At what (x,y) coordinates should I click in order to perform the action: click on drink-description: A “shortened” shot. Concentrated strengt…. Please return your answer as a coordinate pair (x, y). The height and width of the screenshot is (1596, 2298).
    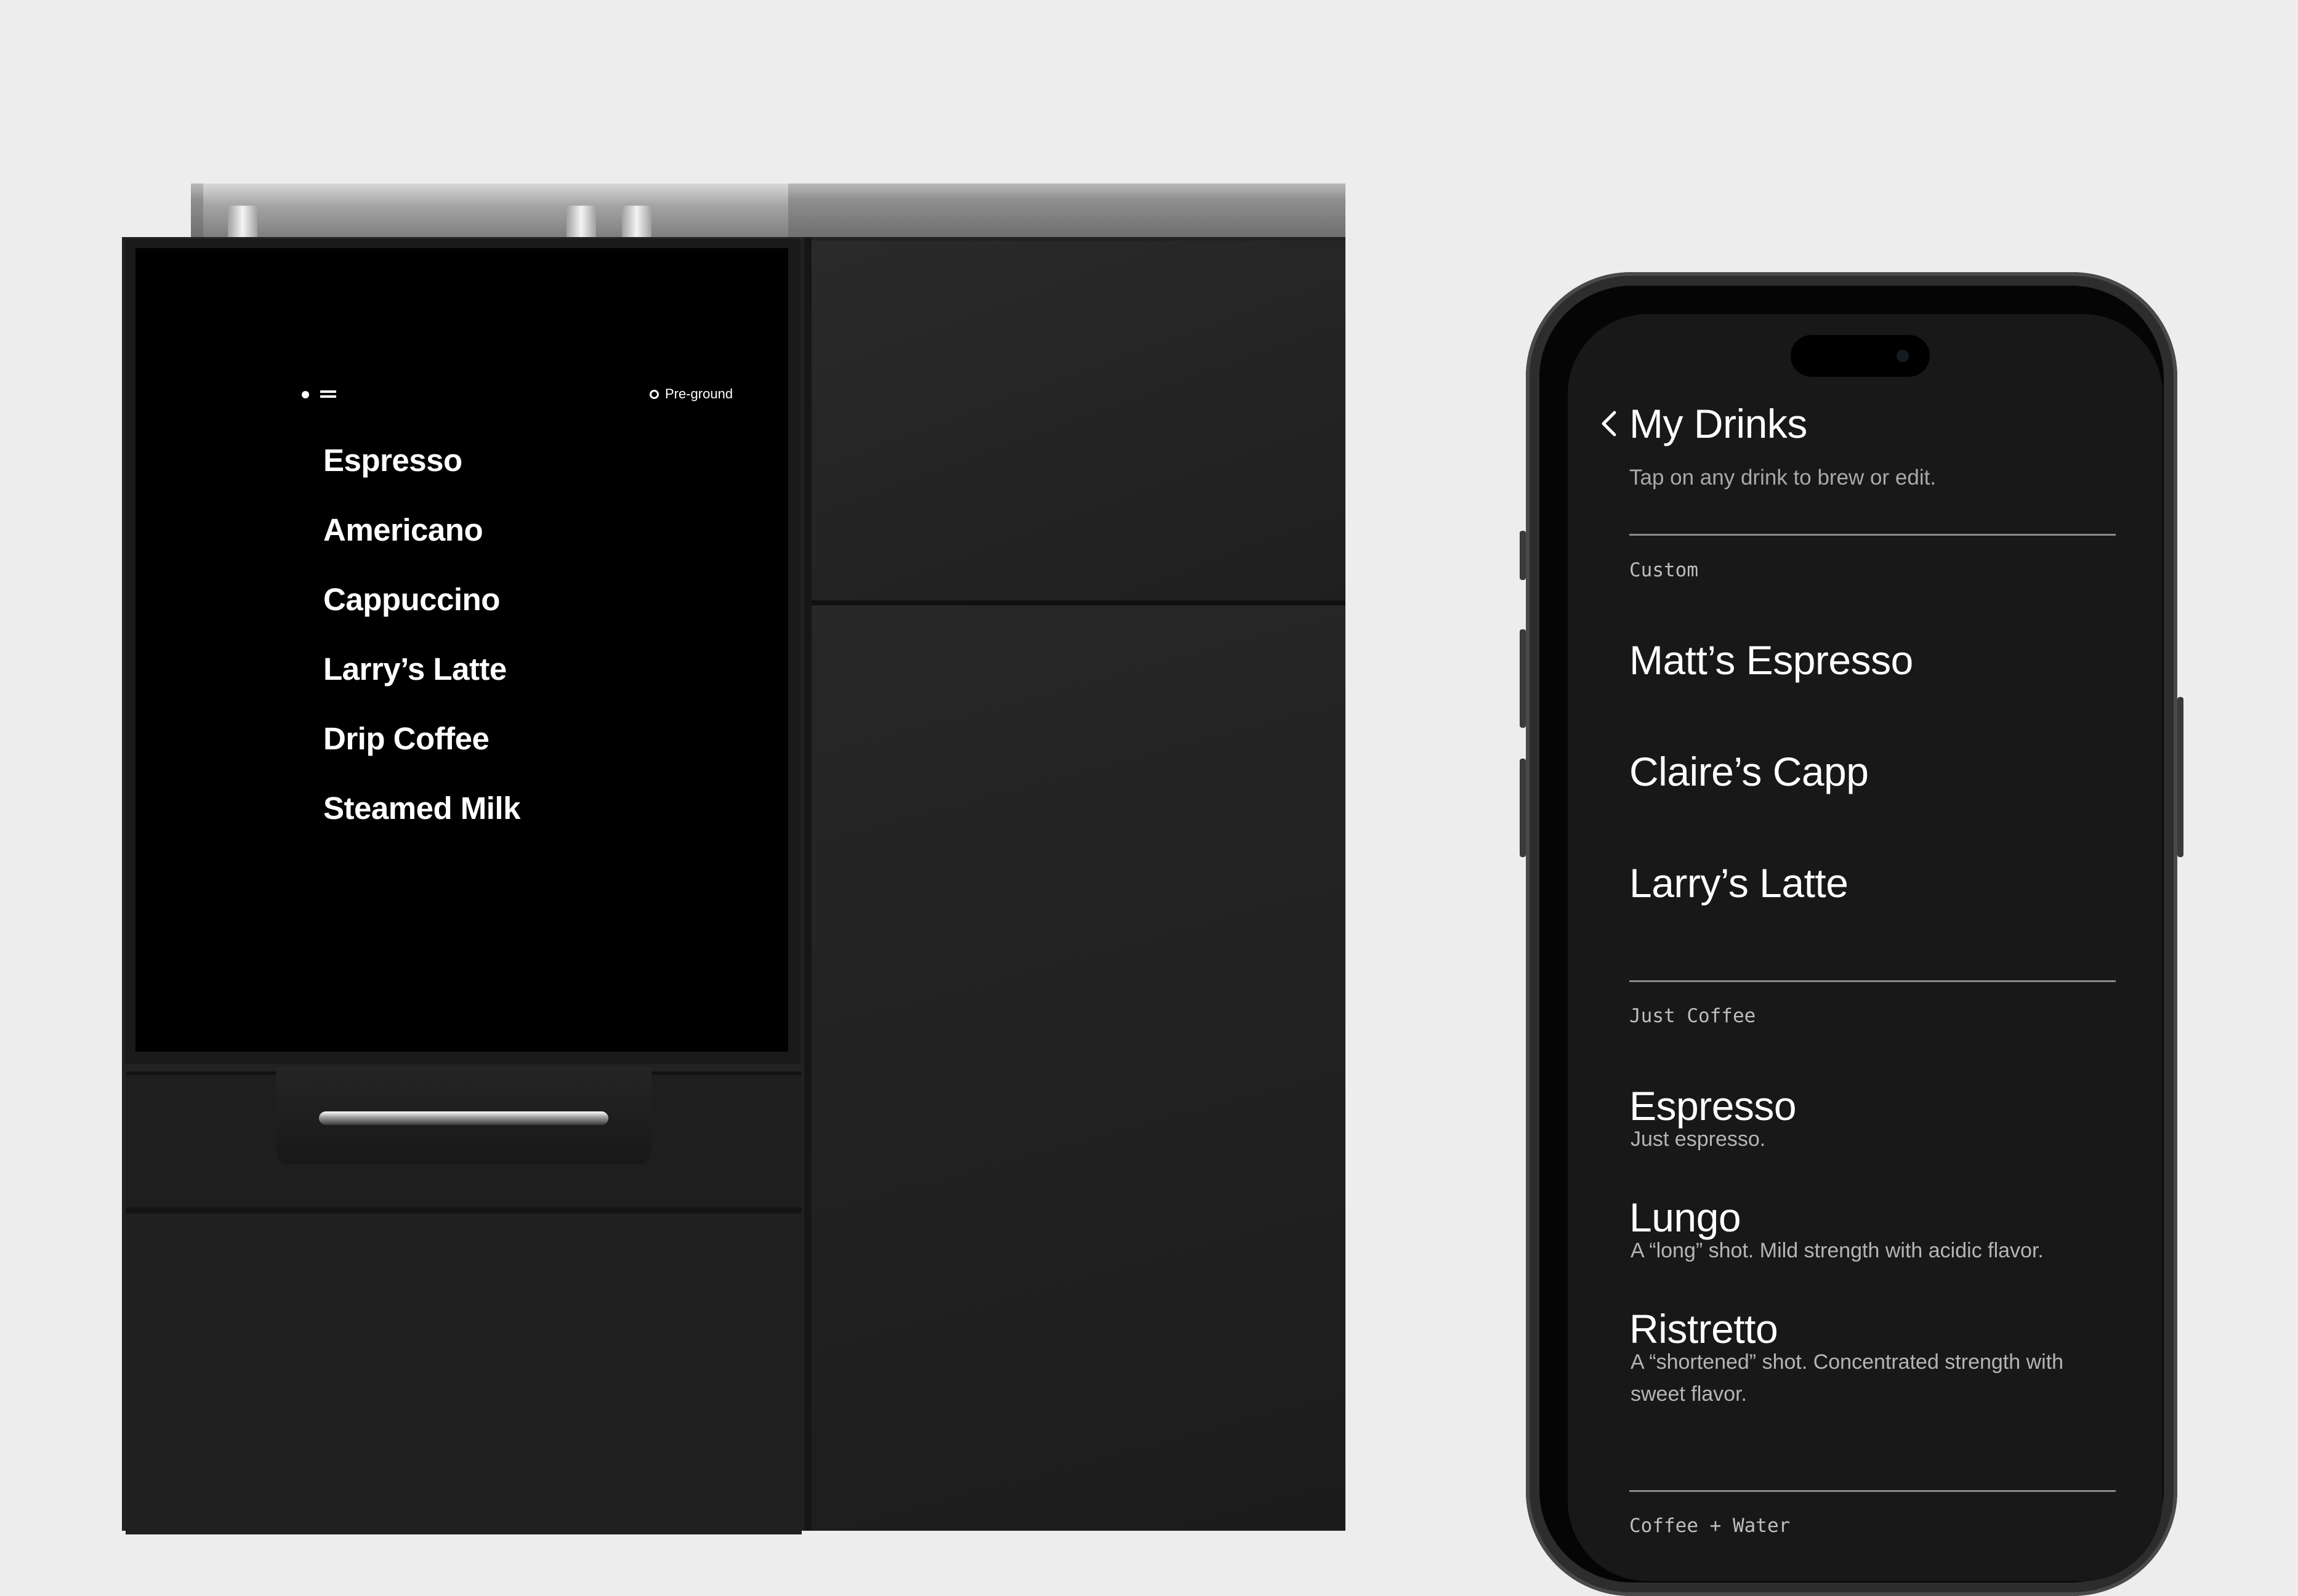
    Looking at the image, I should click on (1847, 1378).